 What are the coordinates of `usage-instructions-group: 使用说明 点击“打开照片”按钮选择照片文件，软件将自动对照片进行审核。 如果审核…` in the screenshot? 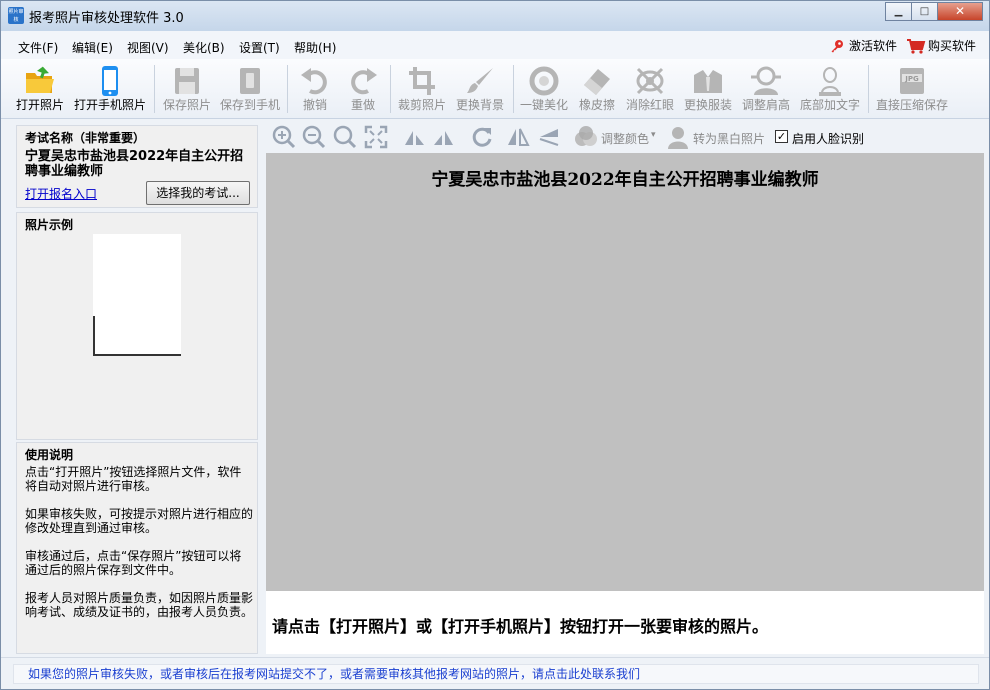 It's located at (137, 548).